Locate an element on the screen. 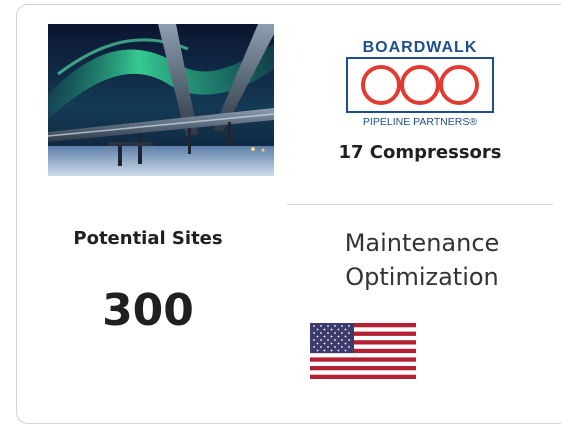 This screenshot has width=561, height=424. svg-text: PIPELINE PARTNERS® is located at coordinates (420, 122).